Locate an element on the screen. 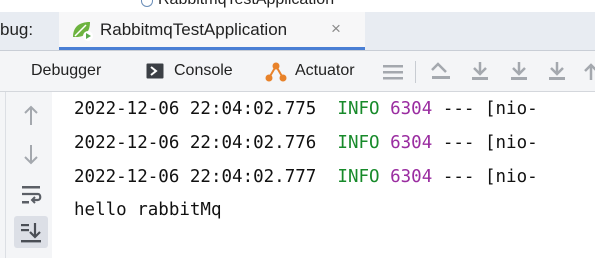 This screenshot has width=595, height=258. sidebar-divider is located at coordinates (5, 175).